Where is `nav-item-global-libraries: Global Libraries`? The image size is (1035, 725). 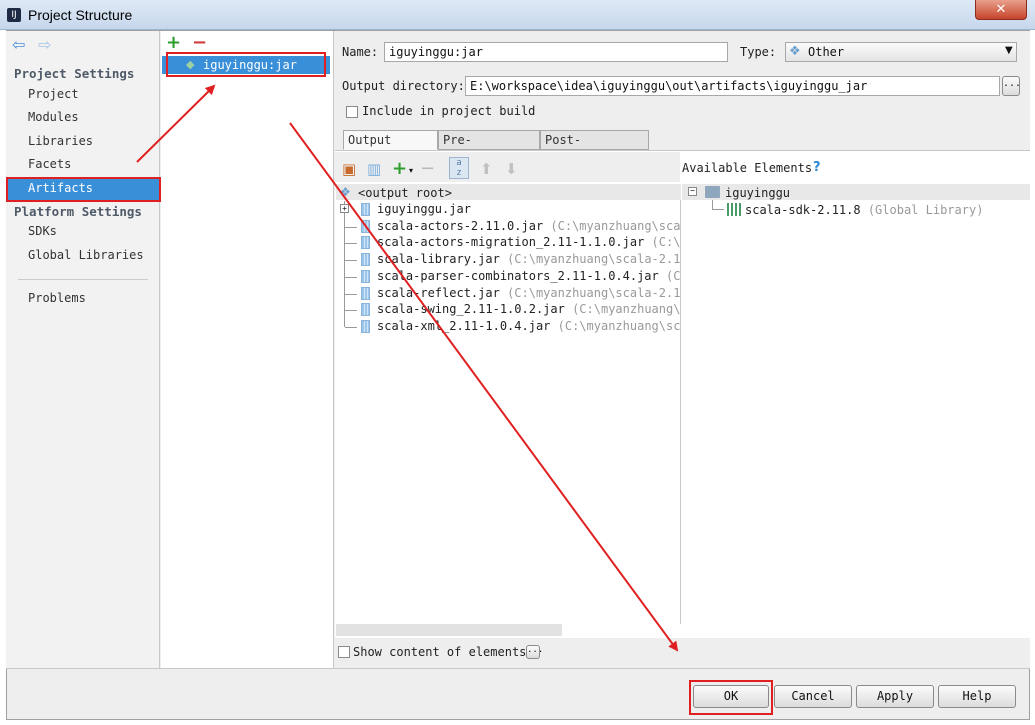
nav-item-global-libraries: Global Libraries is located at coordinates (86, 255).